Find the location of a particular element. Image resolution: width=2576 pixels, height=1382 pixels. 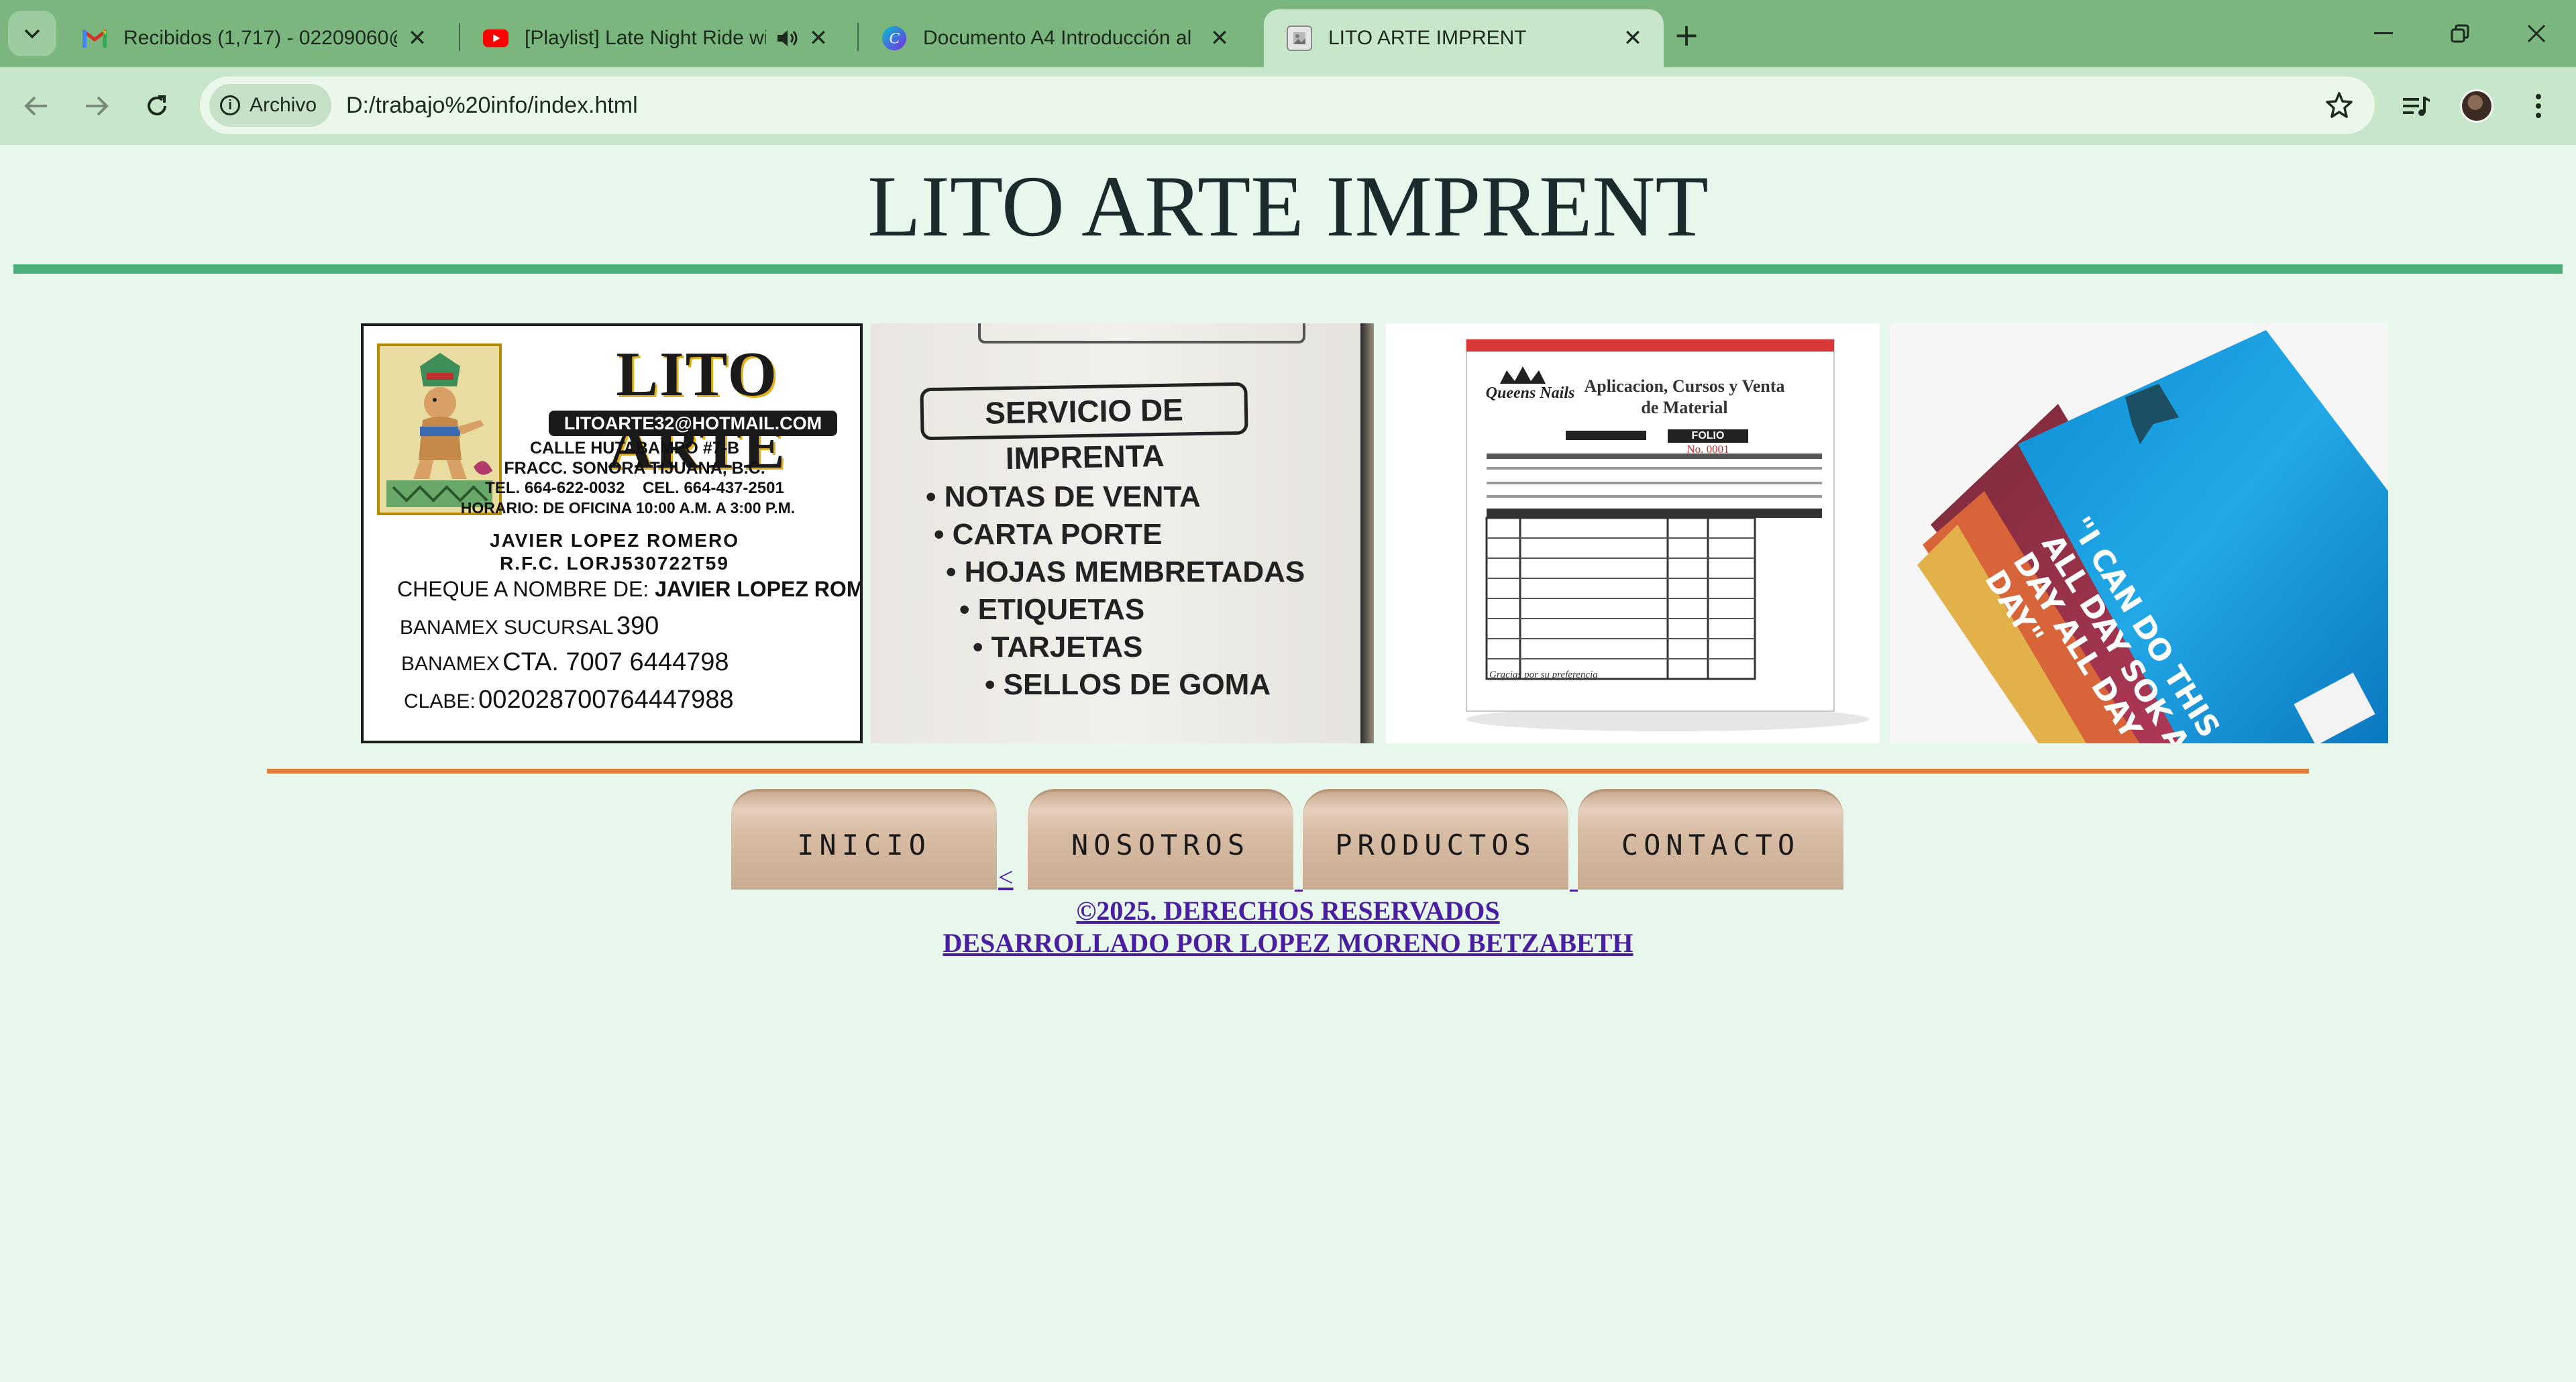

tab-search-button is located at coordinates (32, 33).